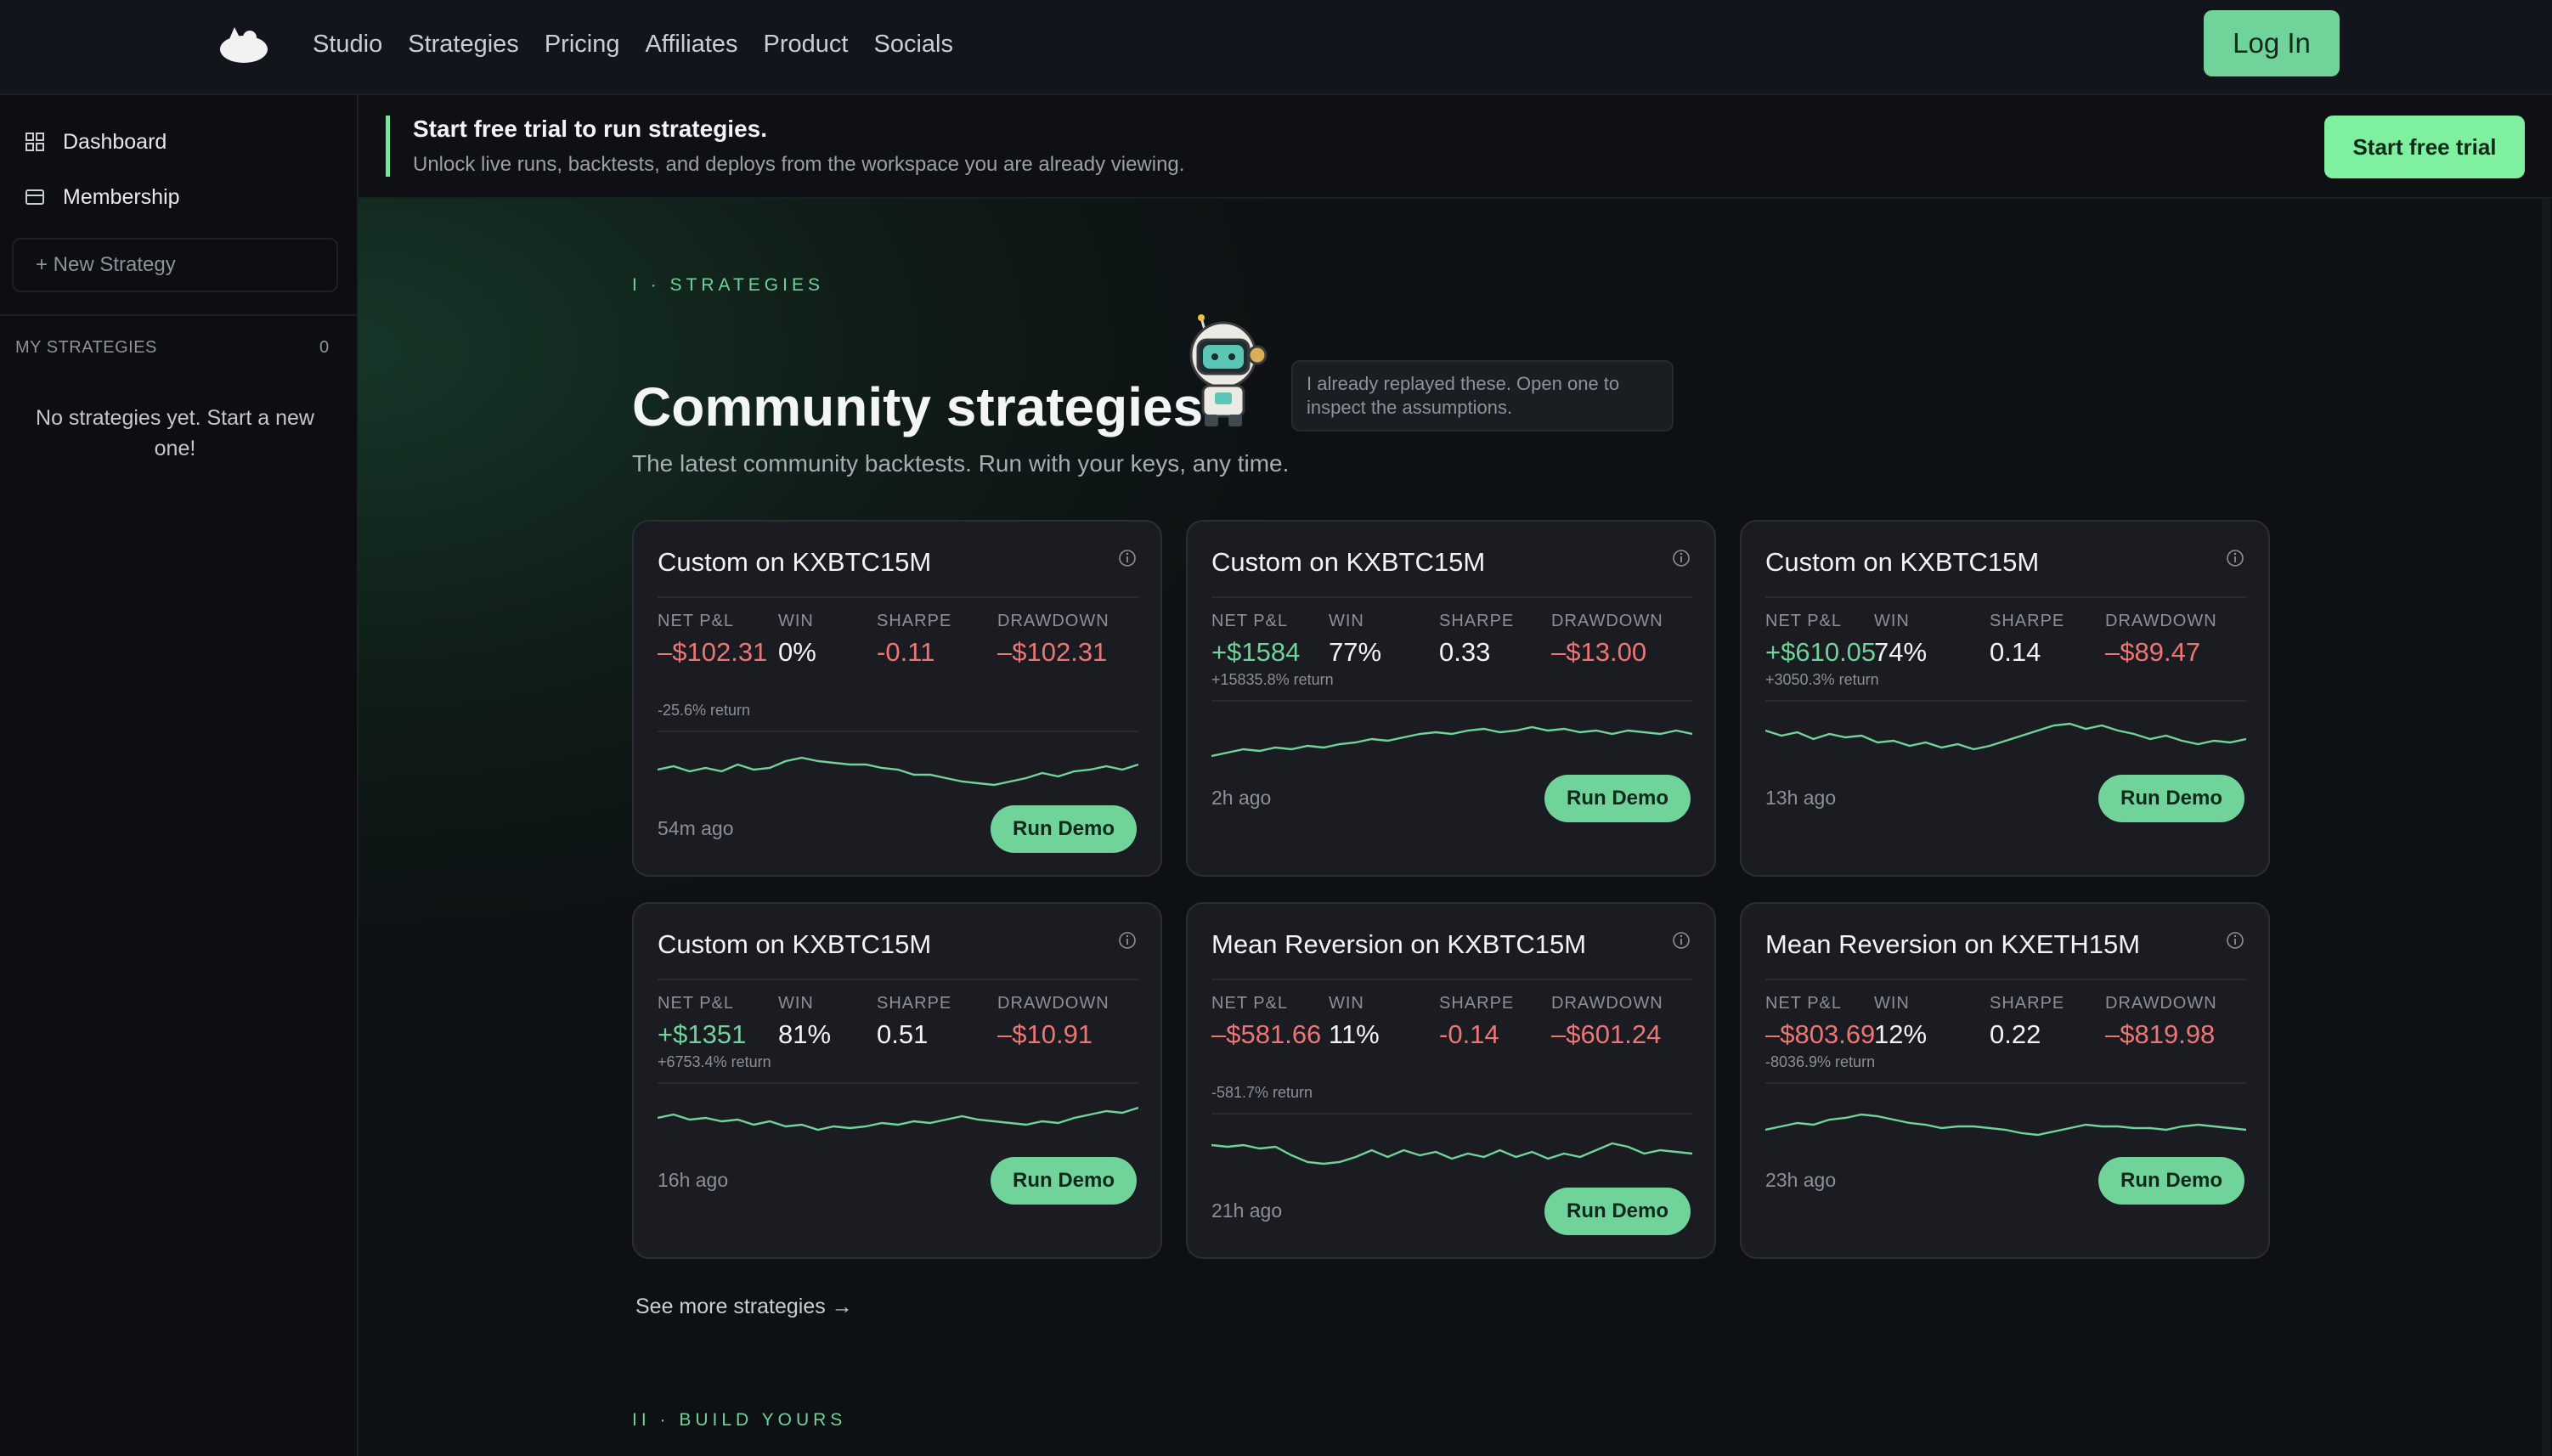 The image size is (2552, 1456). I want to click on drawdown-value: –$601.24, so click(1606, 1034).